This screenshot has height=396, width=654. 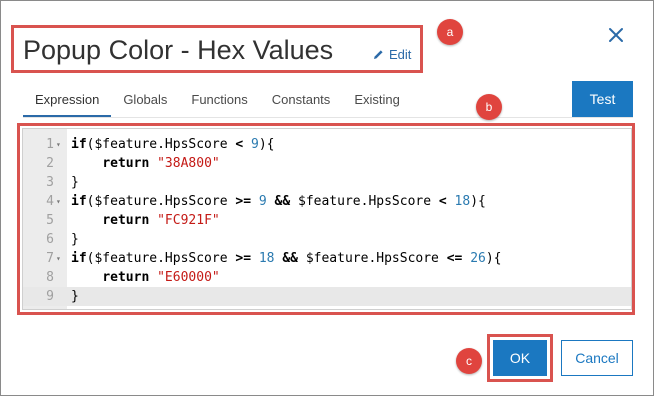 I want to click on tab-existing: Existing, so click(x=377, y=103).